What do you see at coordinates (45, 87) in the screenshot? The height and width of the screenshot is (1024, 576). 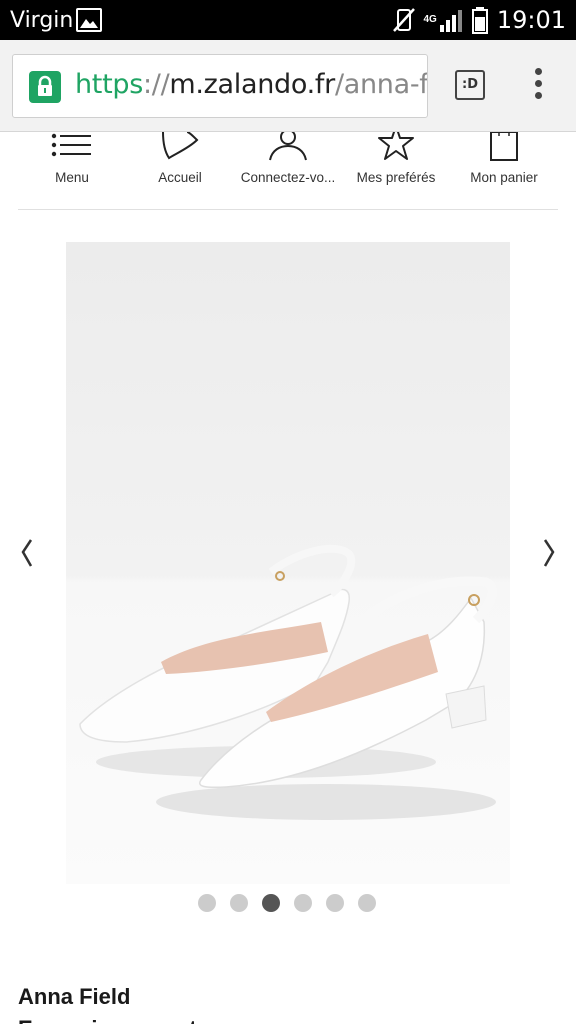 I see `secure-lock-icon` at bounding box center [45, 87].